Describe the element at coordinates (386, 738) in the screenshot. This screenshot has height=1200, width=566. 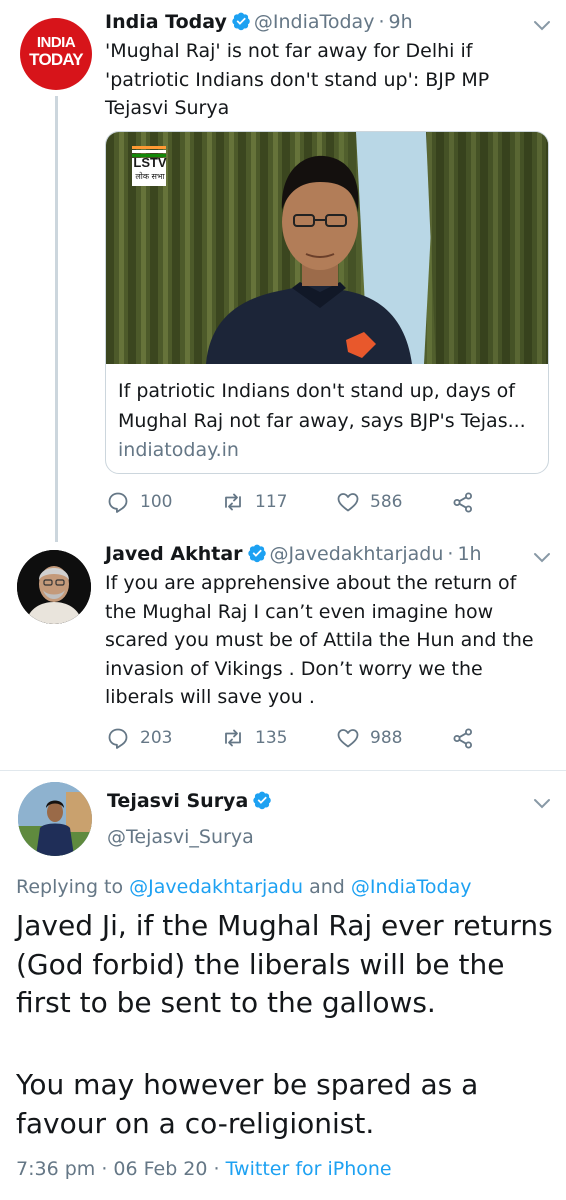
I see `like-count: 988` at that location.